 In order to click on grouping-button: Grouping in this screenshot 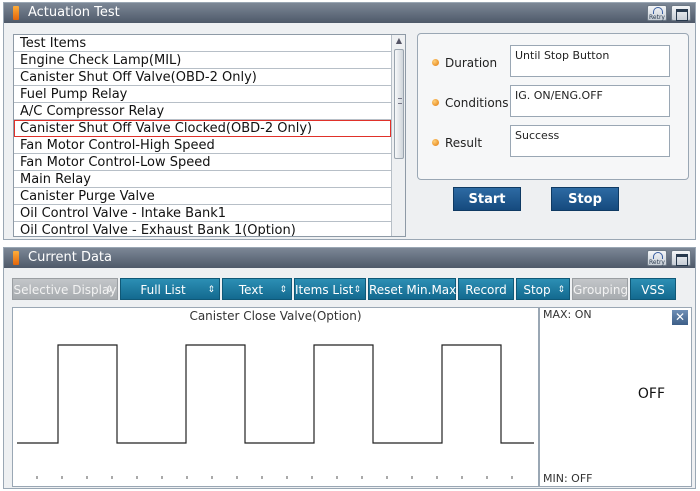, I will do `click(600, 289)`.